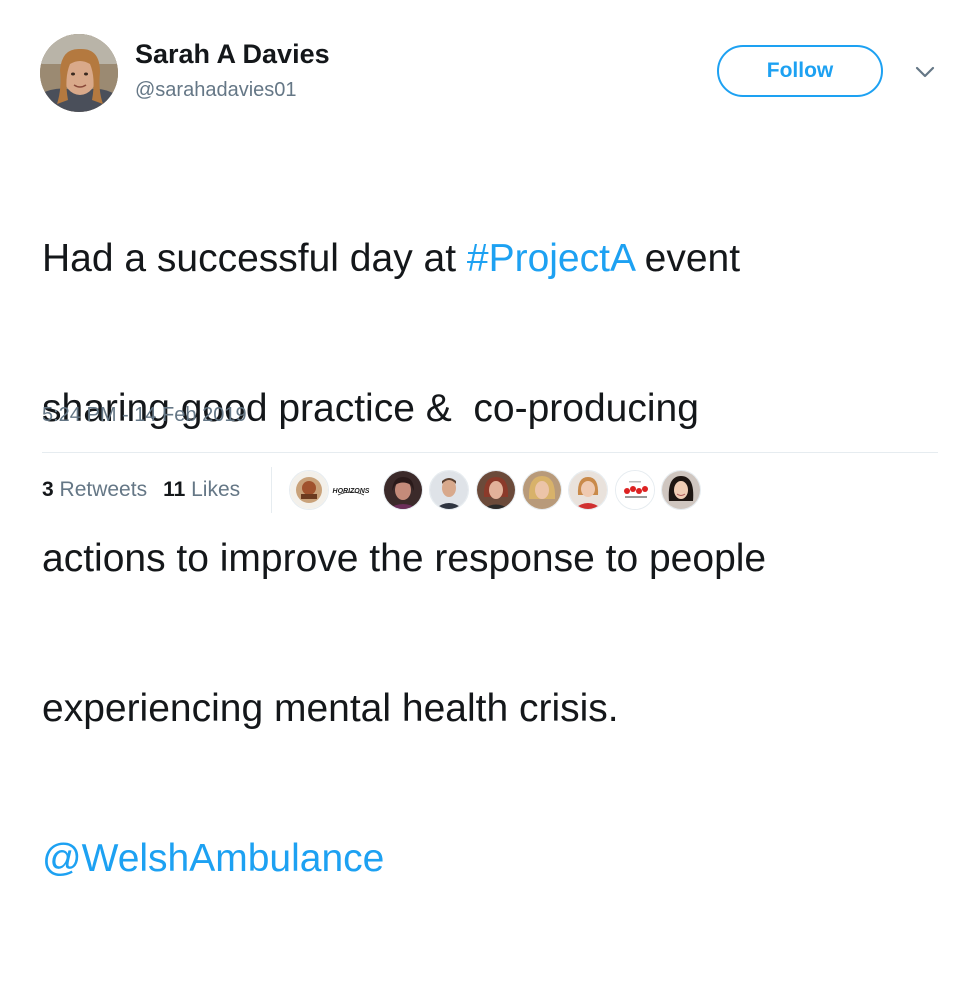 This screenshot has width=978, height=984. What do you see at coordinates (254, 258) in the screenshot?
I see `tweet-text-segment: Had a successful day at` at bounding box center [254, 258].